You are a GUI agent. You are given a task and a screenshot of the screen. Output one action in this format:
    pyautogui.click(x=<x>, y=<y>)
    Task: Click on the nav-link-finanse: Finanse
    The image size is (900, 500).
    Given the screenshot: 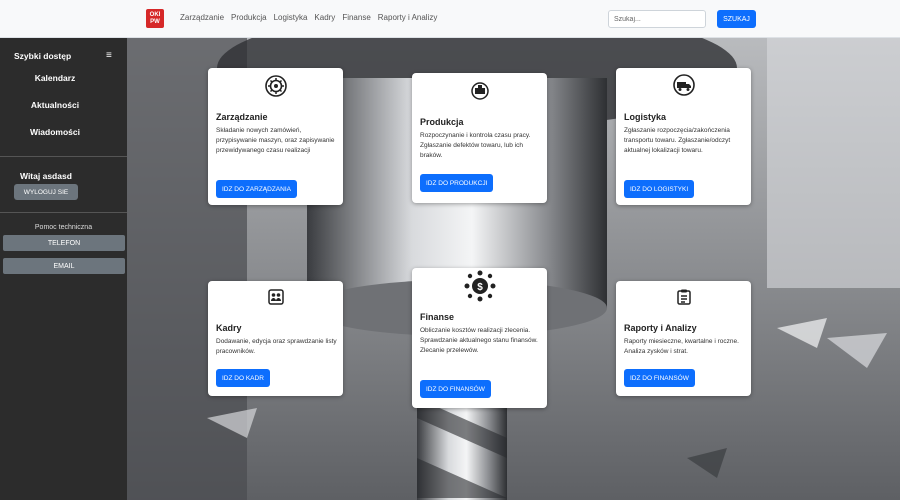 What is the action you would take?
    pyautogui.click(x=356, y=17)
    